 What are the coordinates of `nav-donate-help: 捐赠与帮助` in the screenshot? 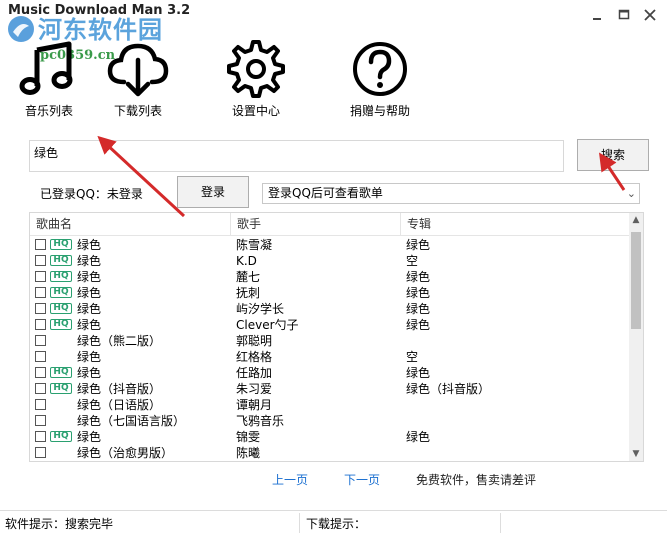 It's located at (380, 79).